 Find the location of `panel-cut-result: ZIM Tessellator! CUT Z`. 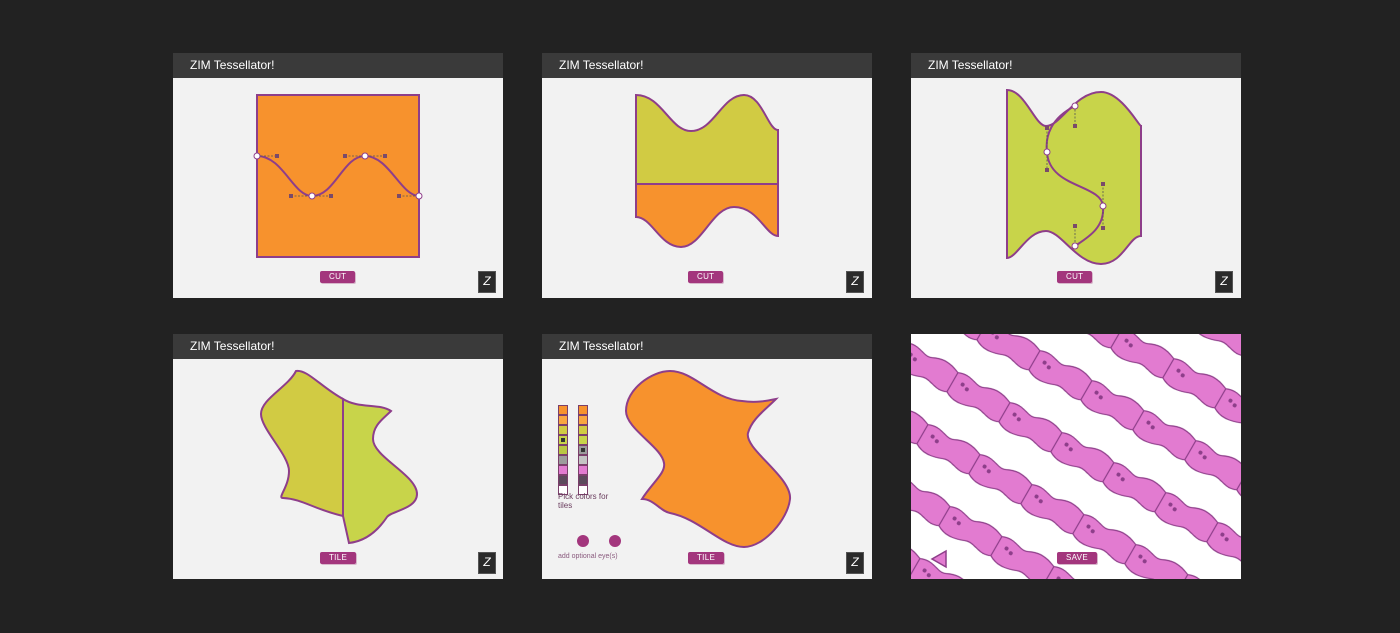

panel-cut-result: ZIM Tessellator! CUT Z is located at coordinates (707, 175).